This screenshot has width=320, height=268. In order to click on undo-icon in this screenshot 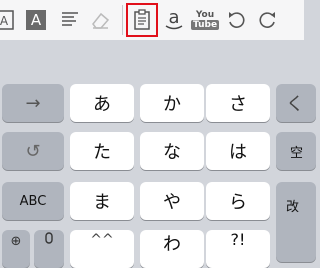, I will do `click(236, 20)`.